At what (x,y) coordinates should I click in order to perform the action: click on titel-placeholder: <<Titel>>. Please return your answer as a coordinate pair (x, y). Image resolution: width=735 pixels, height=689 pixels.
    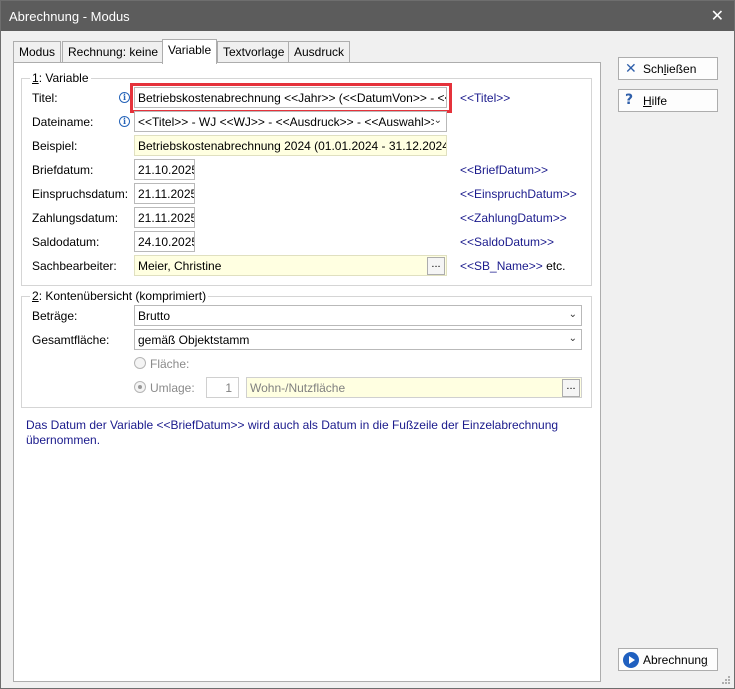
    Looking at the image, I should click on (485, 98).